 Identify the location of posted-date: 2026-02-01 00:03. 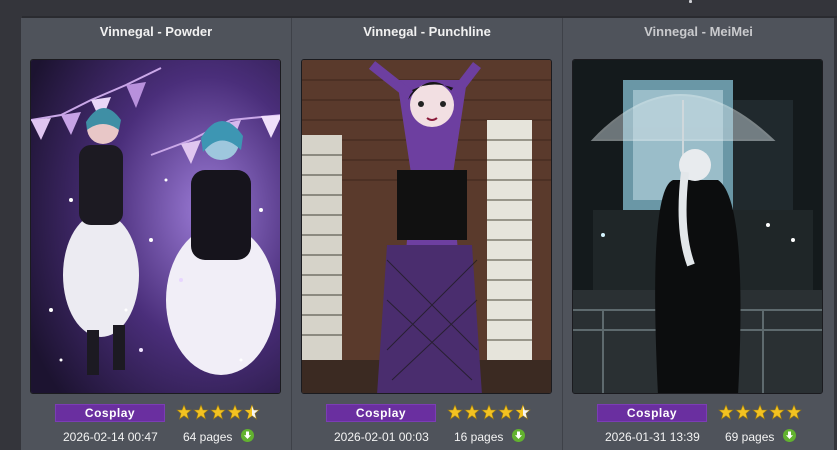
(381, 437).